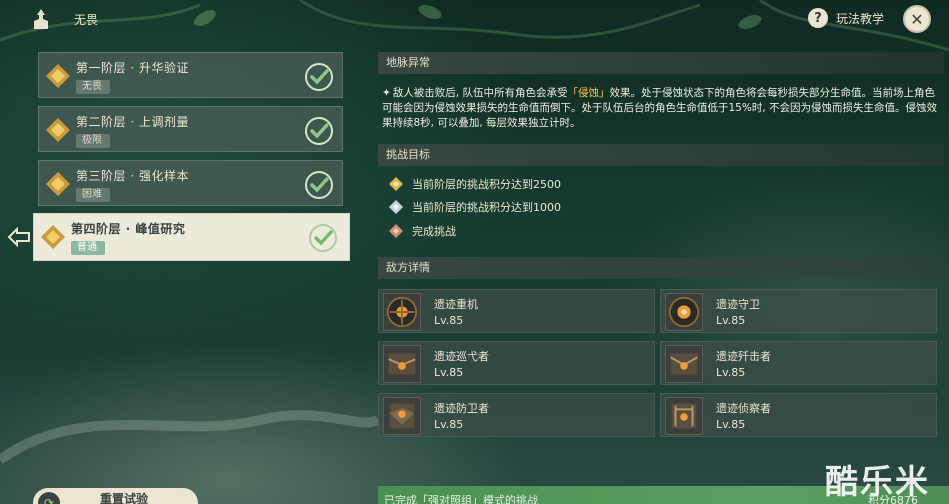  I want to click on stage-item-2: 第二阶层 · 上调剂量 极限, so click(190, 129).